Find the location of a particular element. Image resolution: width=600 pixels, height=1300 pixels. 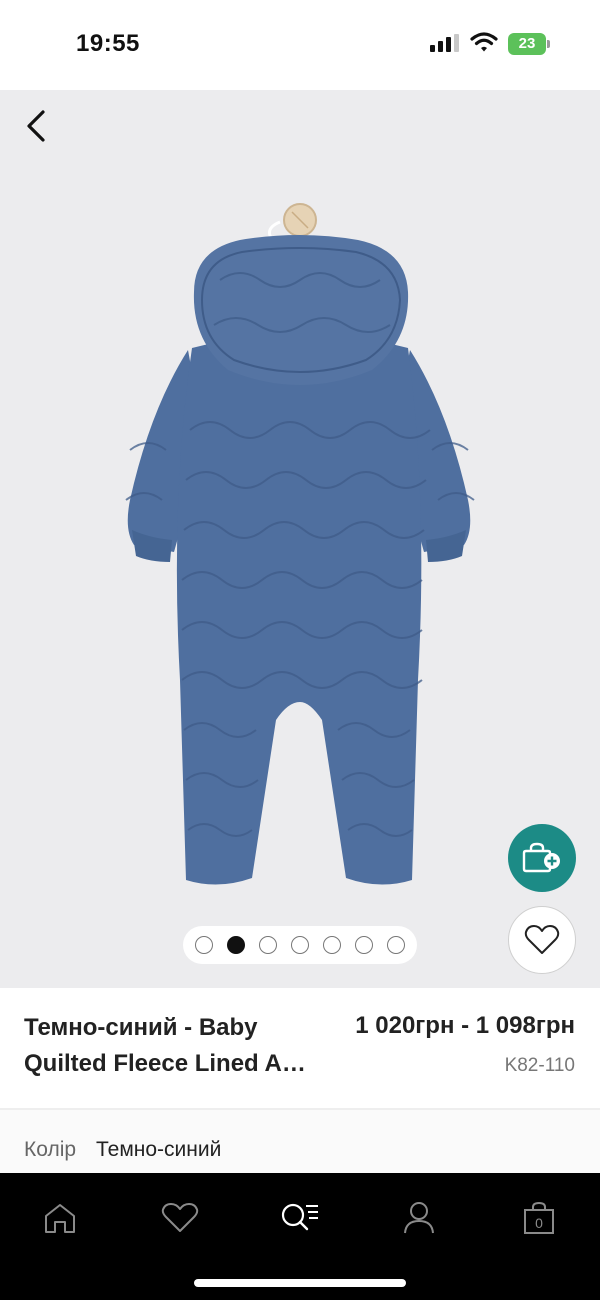

user-icon is located at coordinates (419, 1218).